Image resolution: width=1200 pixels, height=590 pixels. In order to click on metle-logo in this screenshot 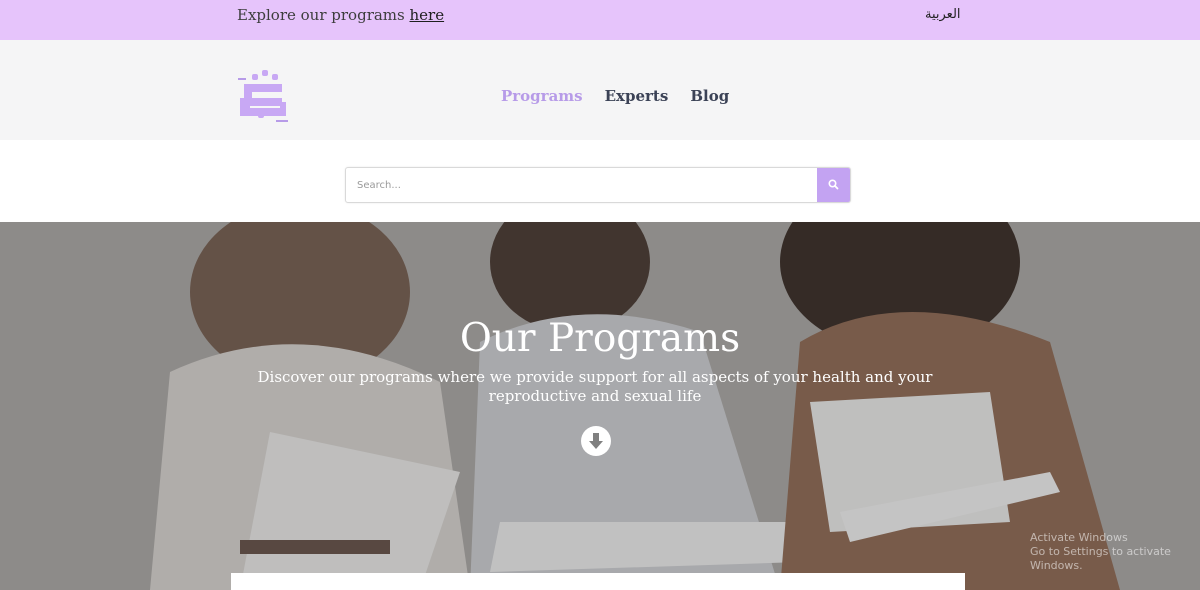, I will do `click(263, 96)`.